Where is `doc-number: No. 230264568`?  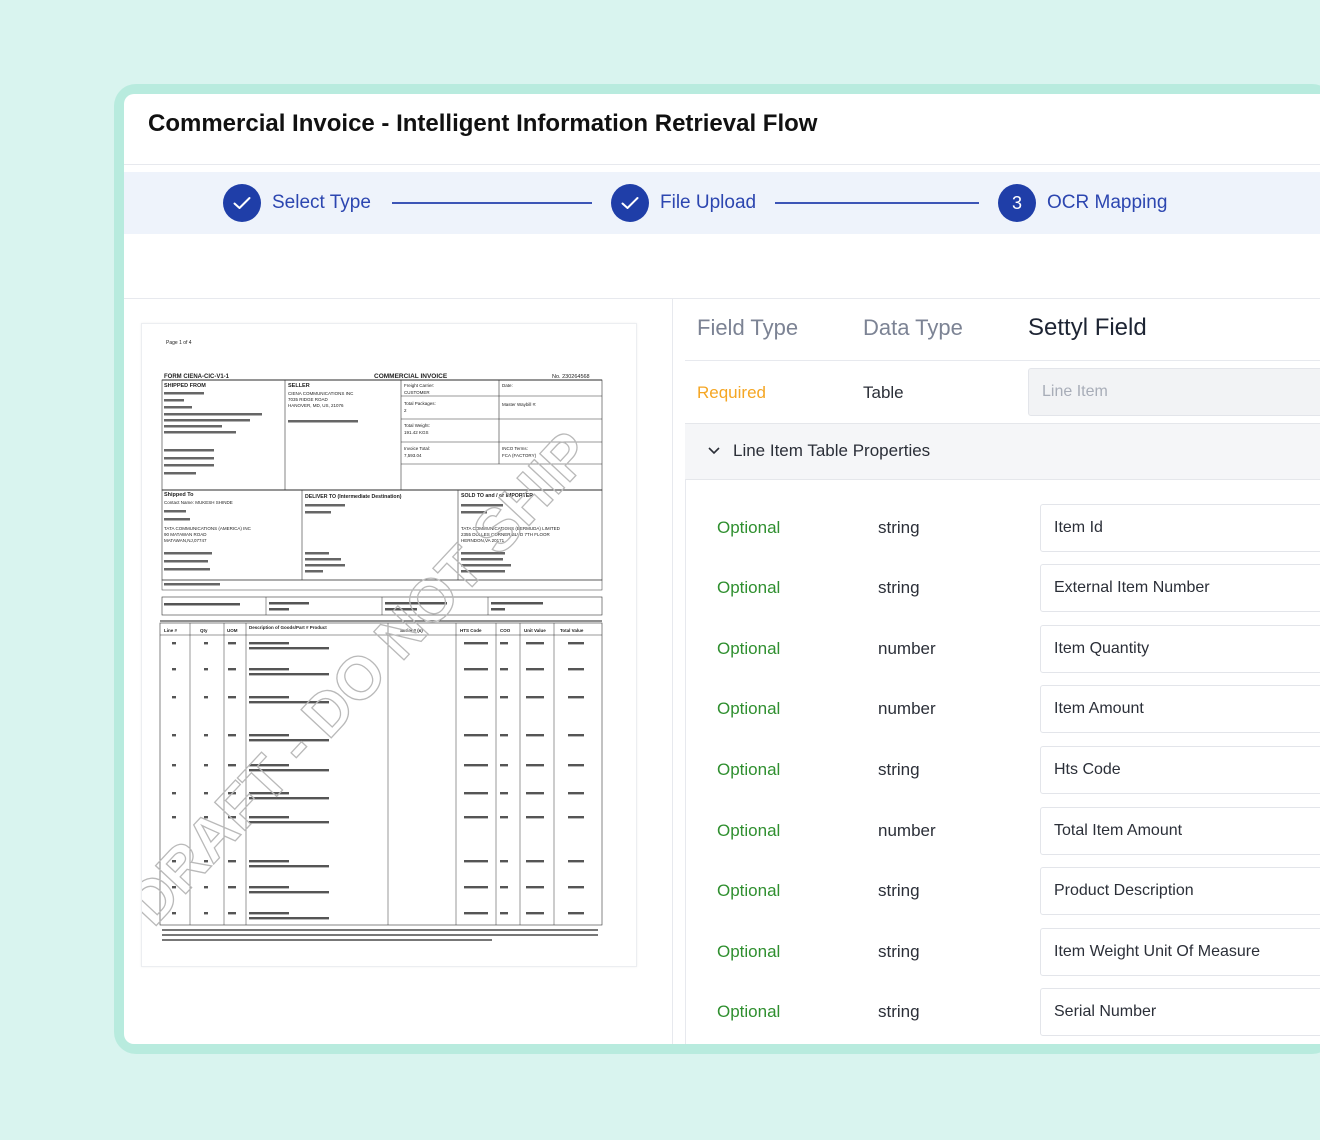 doc-number: No. 230264568 is located at coordinates (571, 377).